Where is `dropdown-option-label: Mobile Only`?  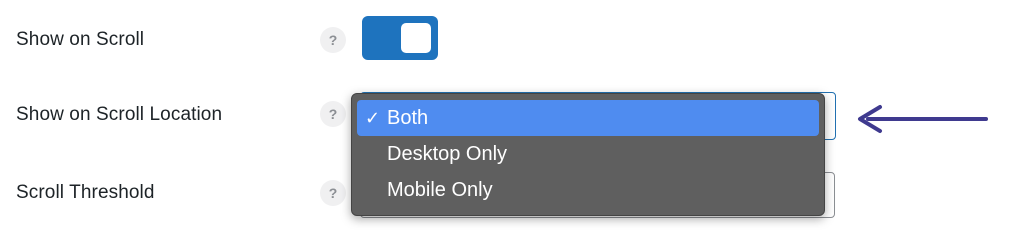 dropdown-option-label: Mobile Only is located at coordinates (440, 190).